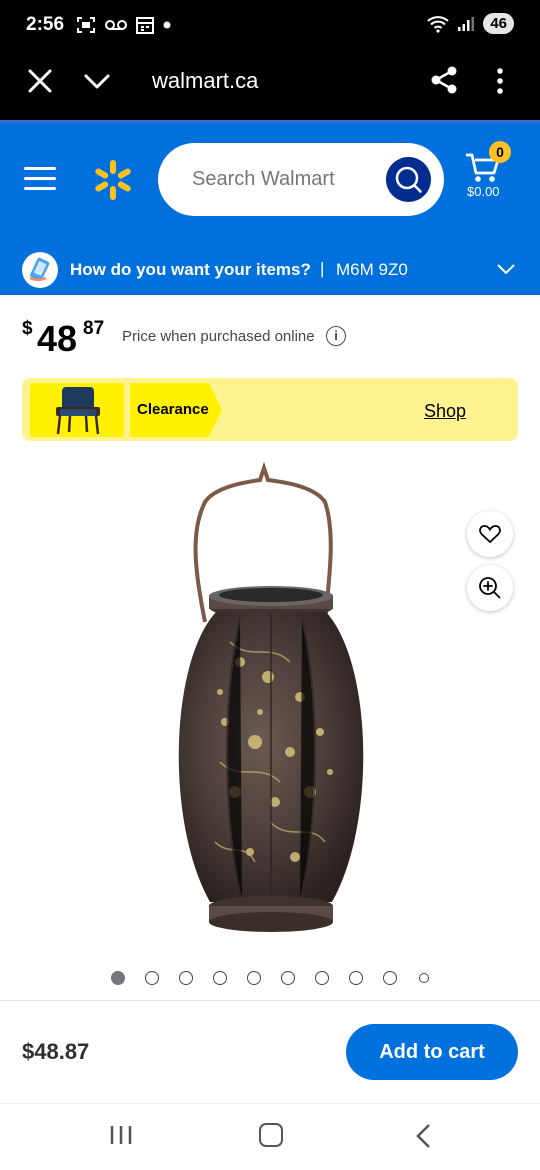 This screenshot has width=540, height=1170. Describe the element at coordinates (86, 25) in the screenshot. I see `screenshot-icon` at that location.